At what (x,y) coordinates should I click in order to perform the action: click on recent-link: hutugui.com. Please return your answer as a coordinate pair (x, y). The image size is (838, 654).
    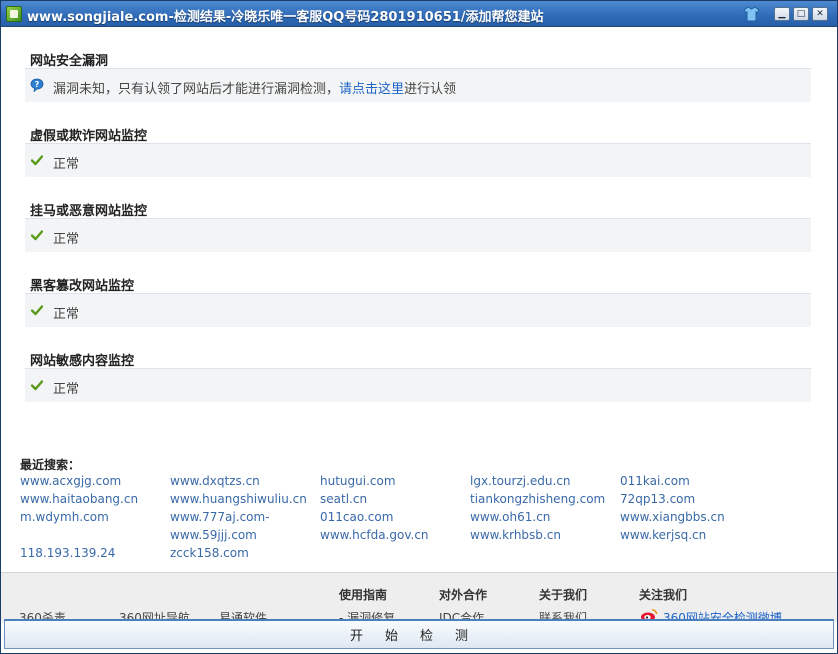
    Looking at the image, I should click on (358, 481).